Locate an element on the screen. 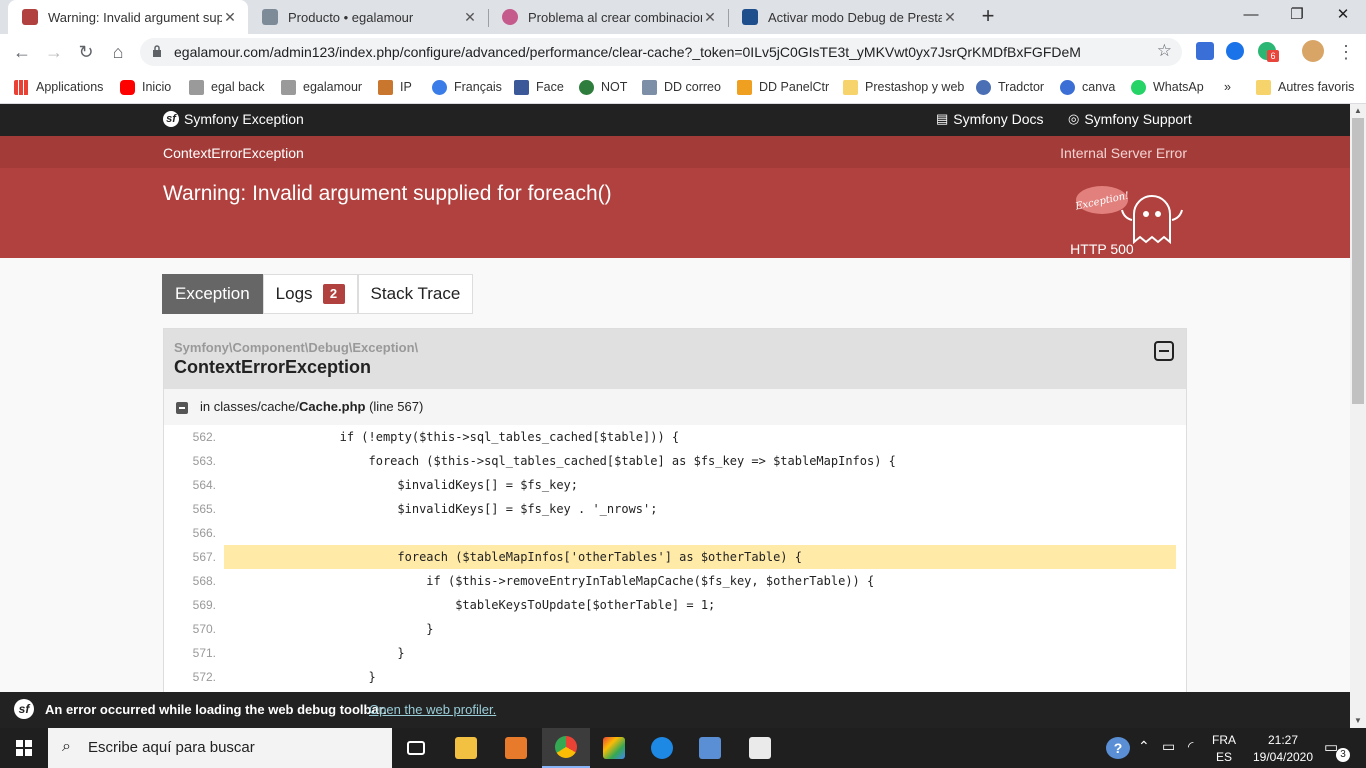 Image resolution: width=1366 pixels, height=768 pixels. minimize-button: — is located at coordinates (1251, 15).